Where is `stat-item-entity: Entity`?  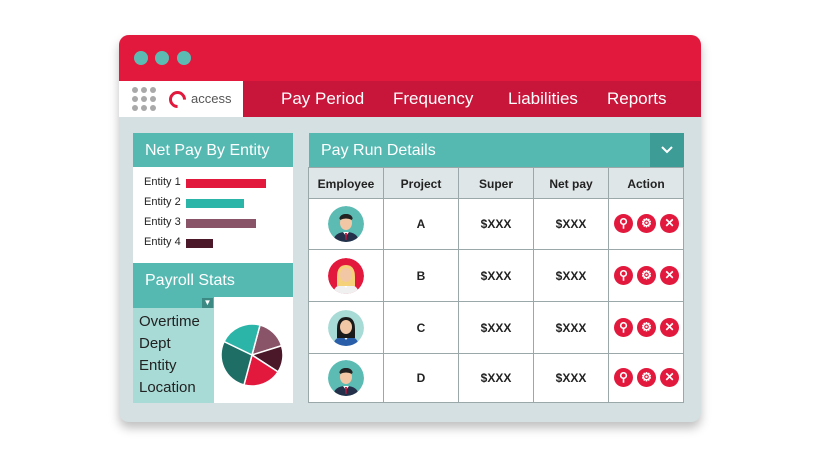
stat-item-entity: Entity is located at coordinates (158, 365).